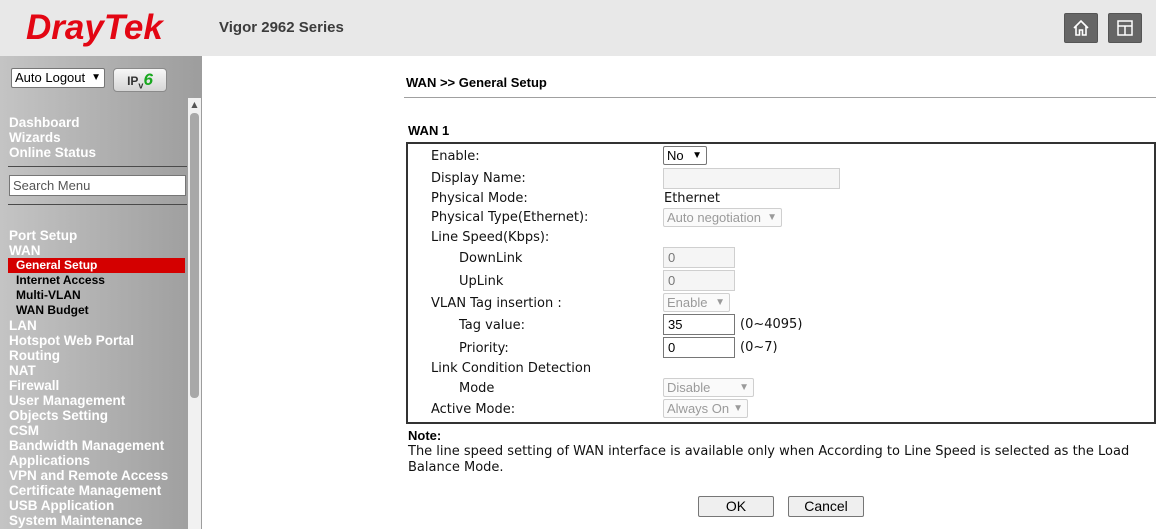 The width and height of the screenshot is (1156, 529). I want to click on tag-value-label: Tag value:, so click(492, 325).